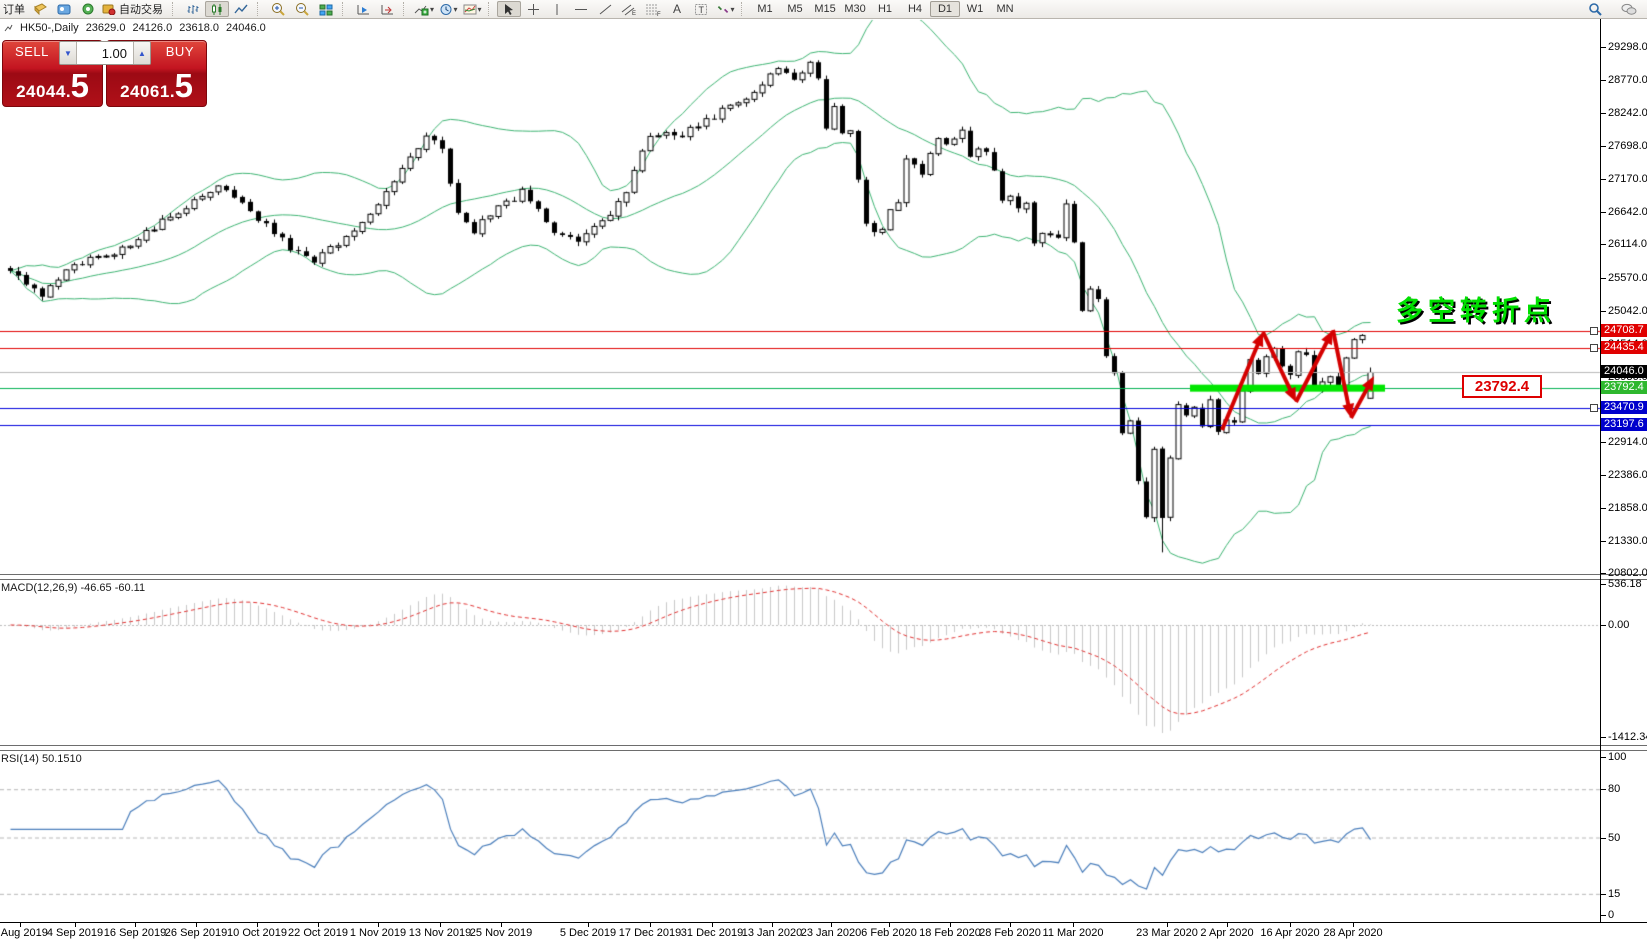 This screenshot has width=1647, height=942. What do you see at coordinates (1612, 9) in the screenshot?
I see `toolbar-right-group` at bounding box center [1612, 9].